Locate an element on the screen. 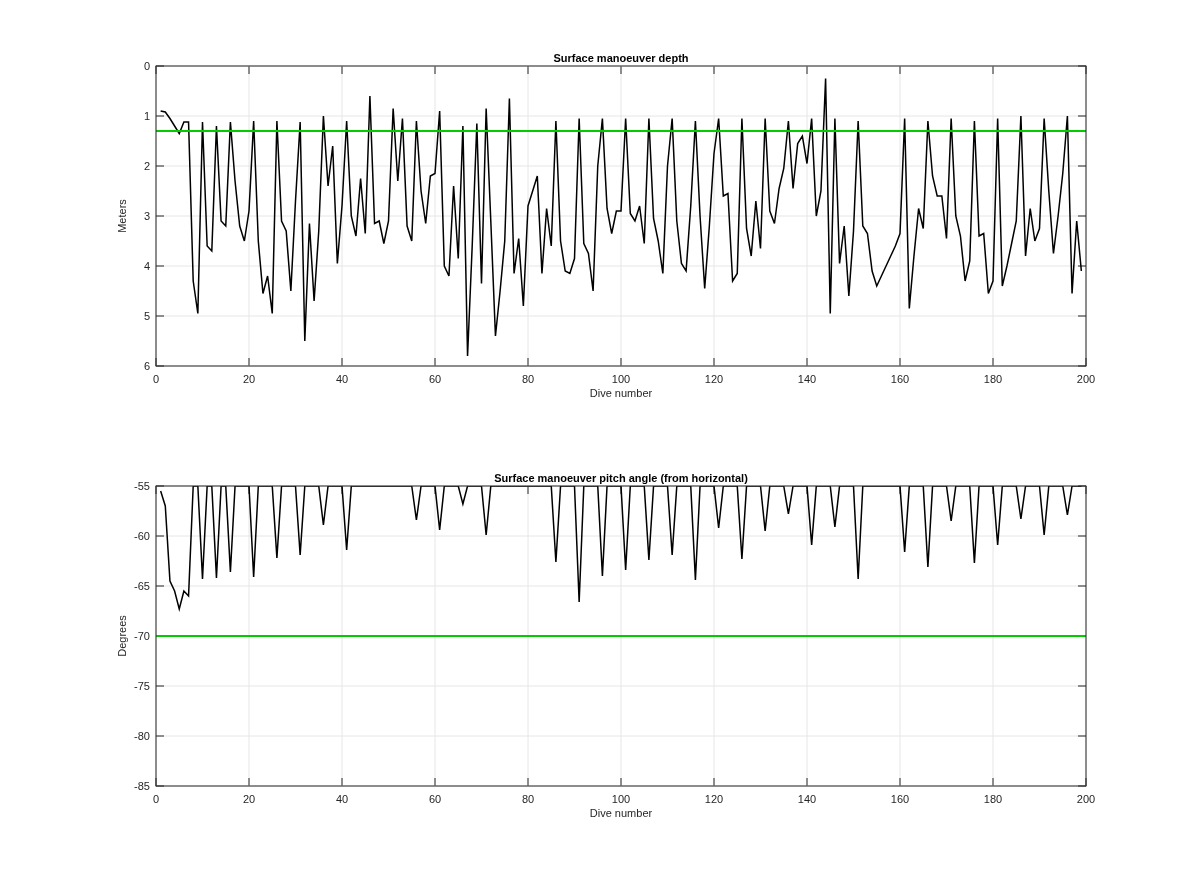 The height and width of the screenshot is (885, 1200). tick-label: -75 is located at coordinates (142, 686).